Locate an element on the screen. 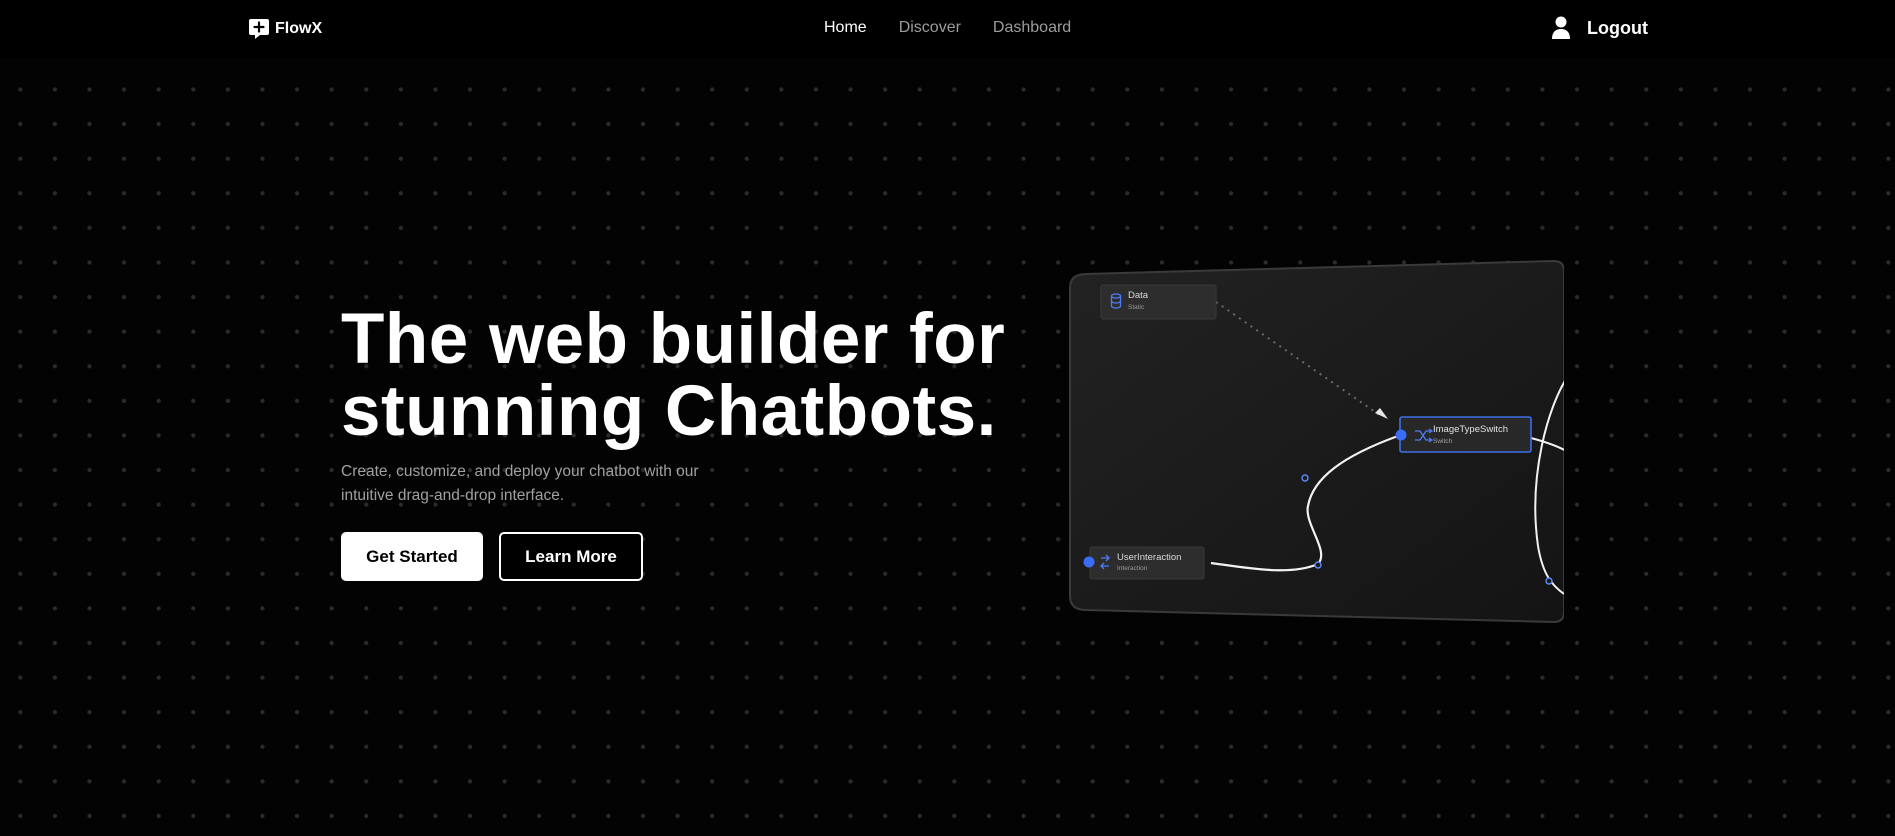 This screenshot has width=1895, height=836. nav-link-home: Home is located at coordinates (845, 28).